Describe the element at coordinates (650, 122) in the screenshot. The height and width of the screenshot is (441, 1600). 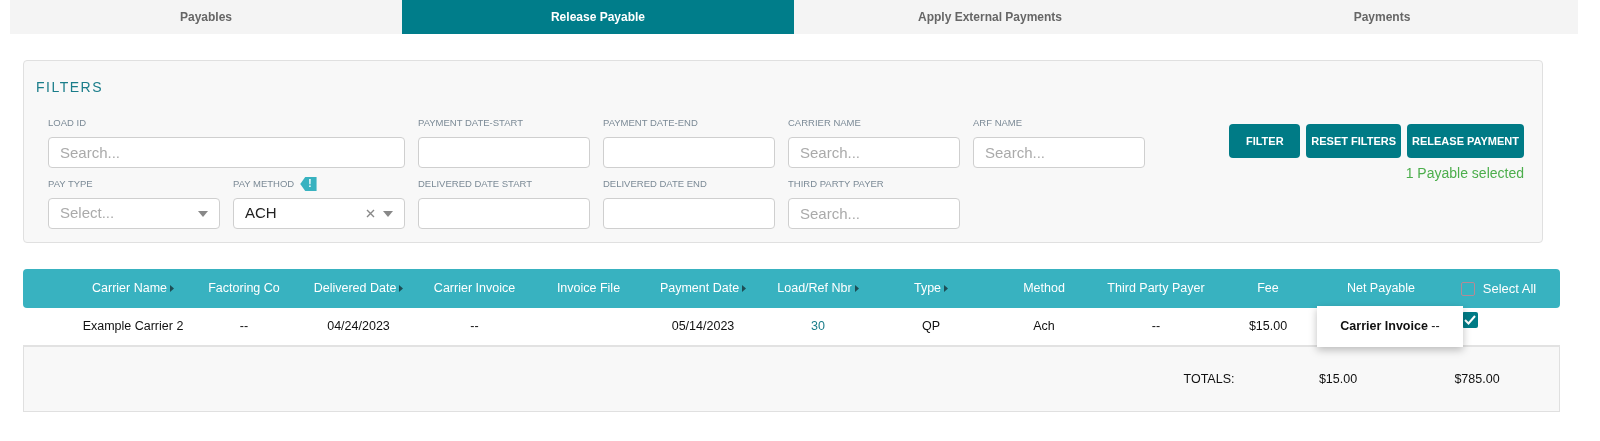
I see `field-label: PAYMENT DATE-END` at that location.